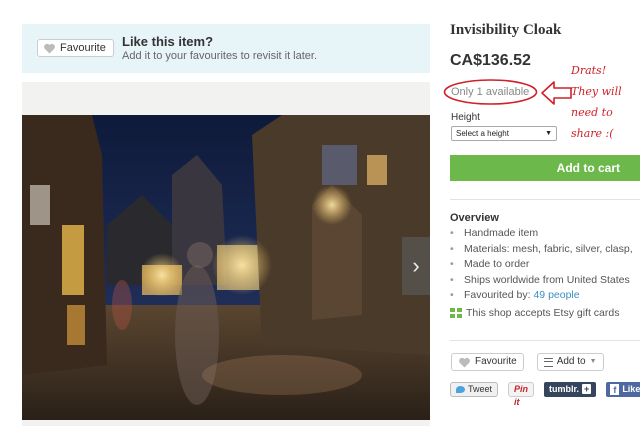 This screenshot has height=426, width=640. Describe the element at coordinates (490, 60) in the screenshot. I see `listing-price: CA$136.52` at that location.